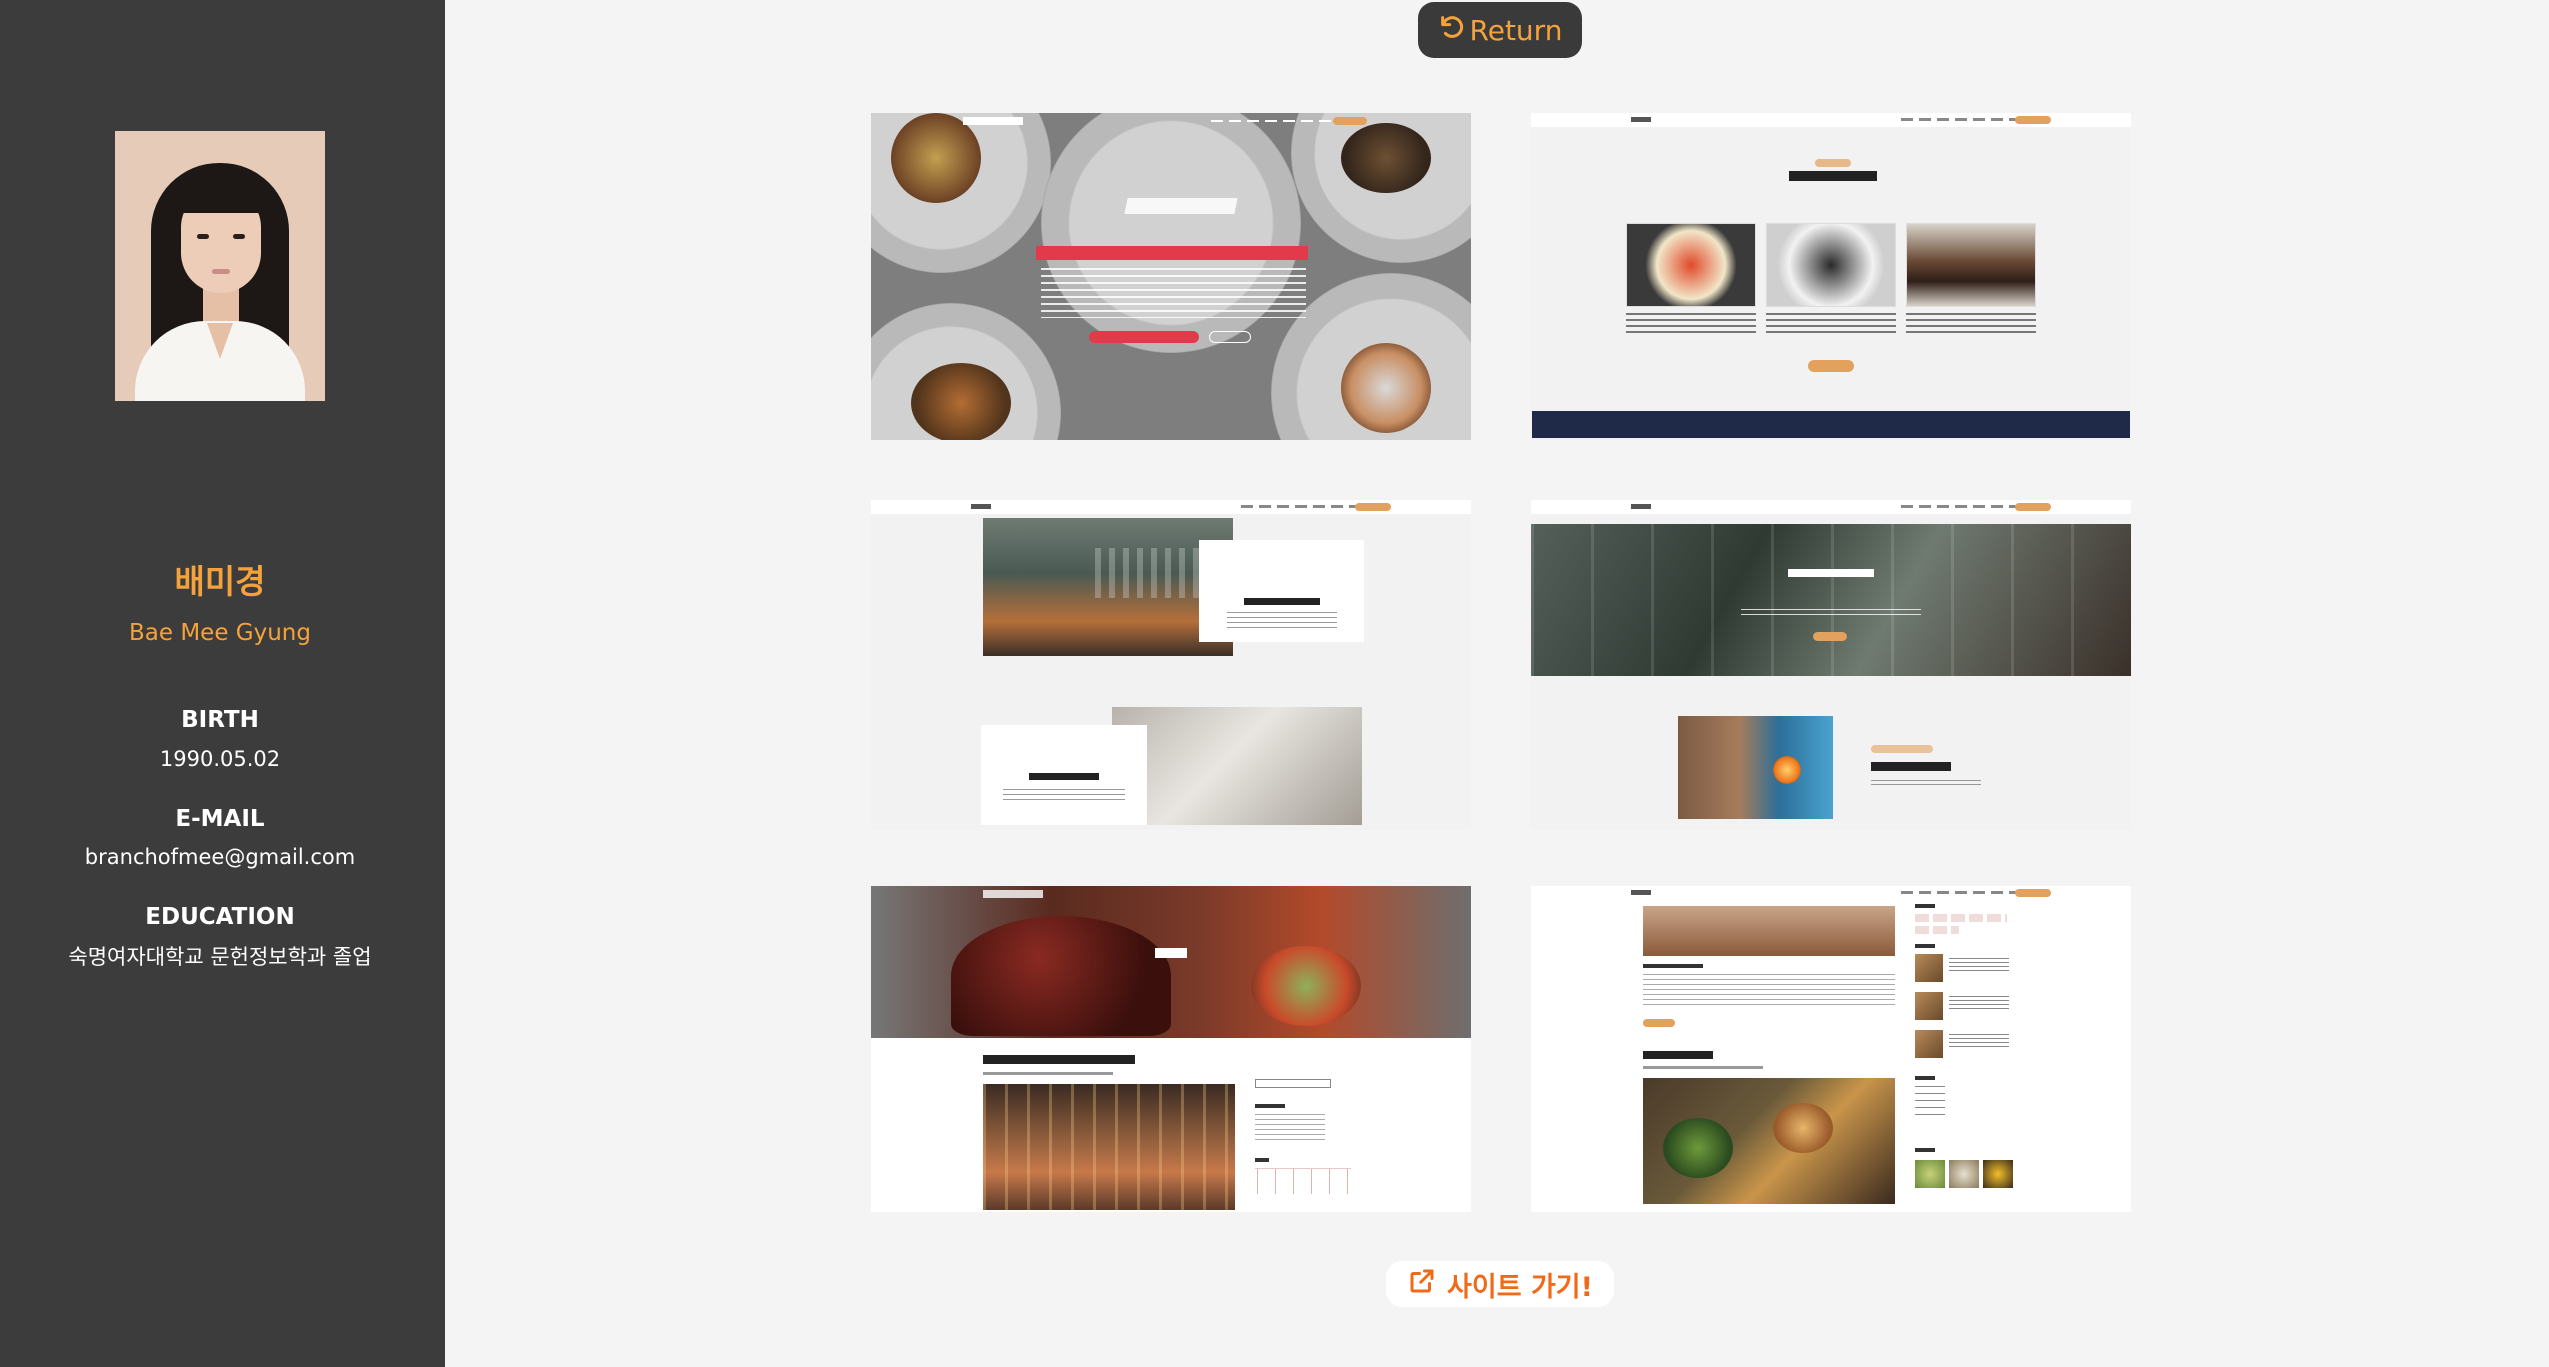  What do you see at coordinates (1171, 665) in the screenshot?
I see `thumbnail-interior-fresh-food` at bounding box center [1171, 665].